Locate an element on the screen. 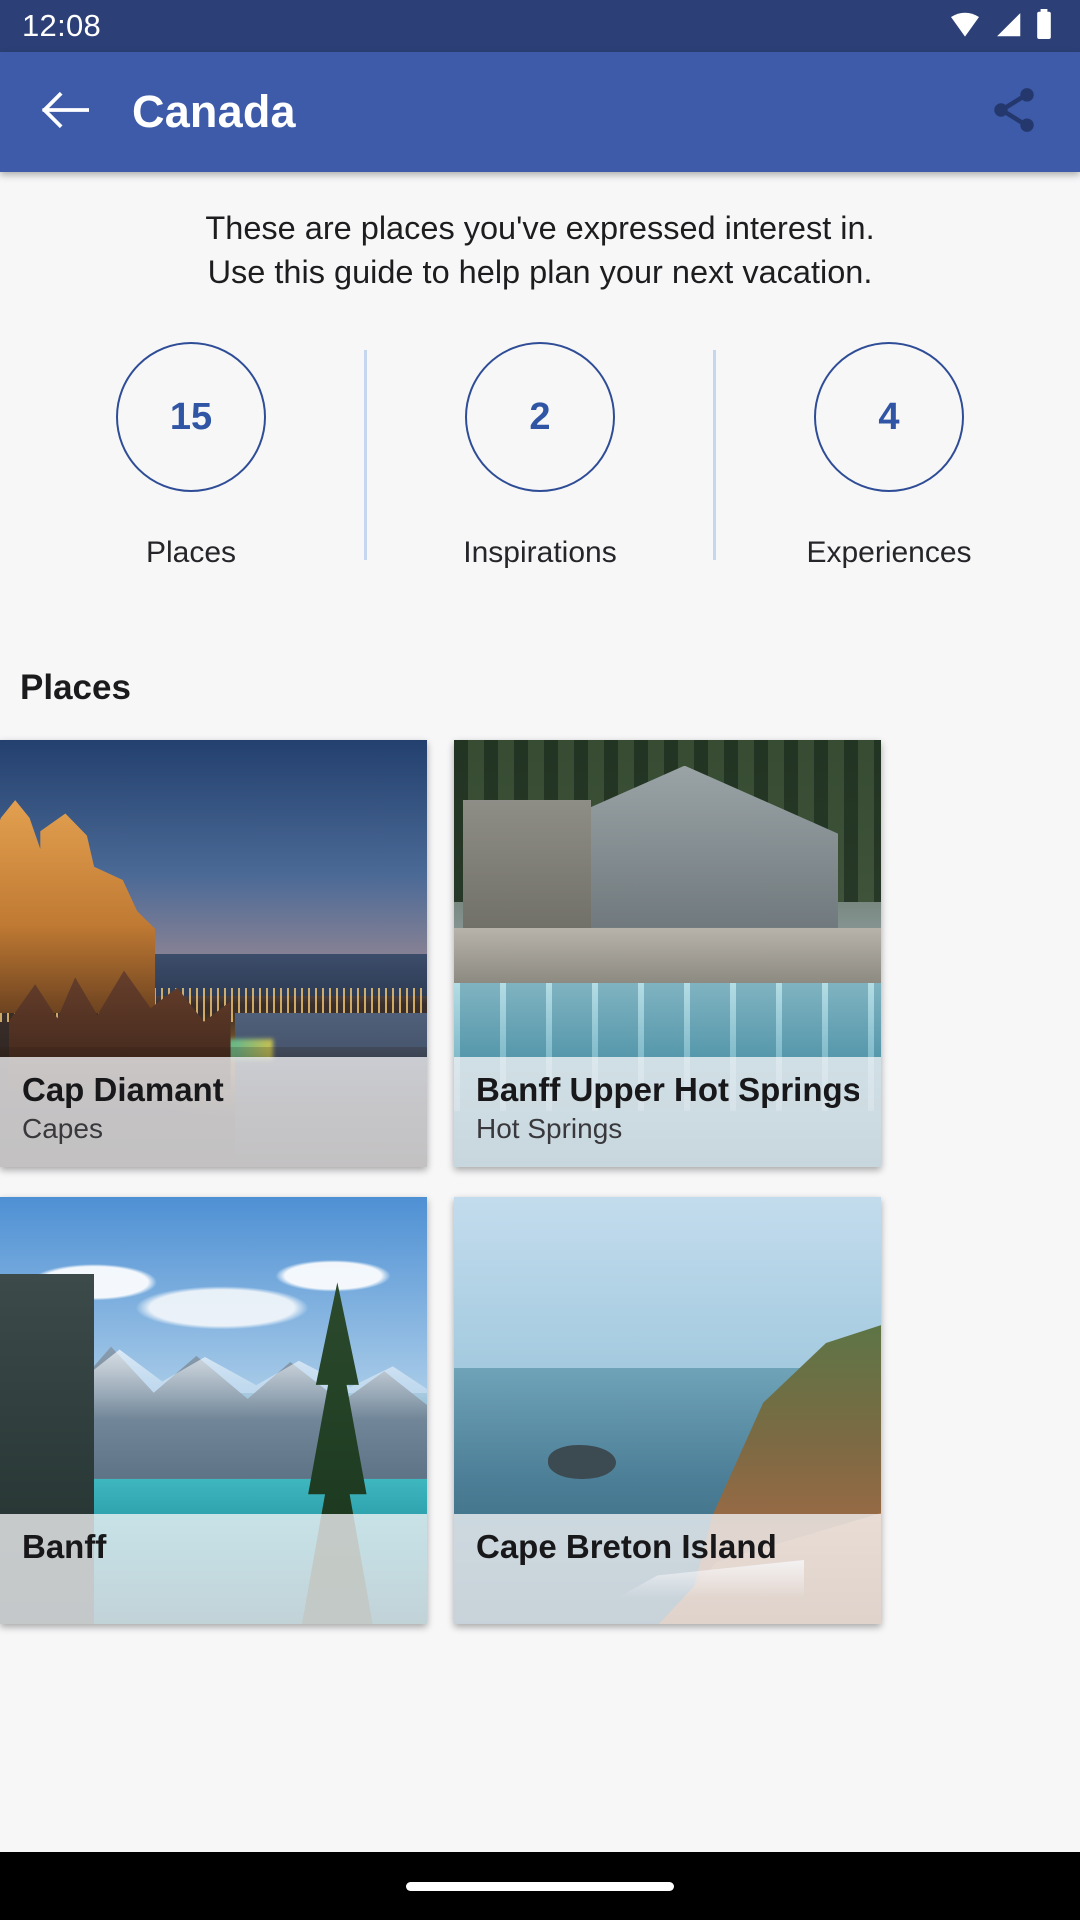 The width and height of the screenshot is (1080, 1920). place-card-banff-upper-hot-springs: Banff Upper Hot Springs Hot Springs is located at coordinates (667, 953).